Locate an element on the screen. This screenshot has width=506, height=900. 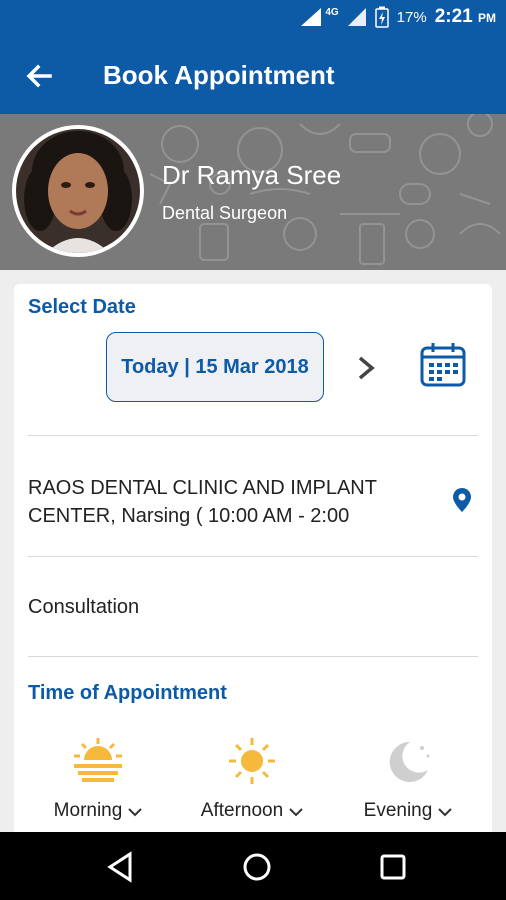
battery-level: 17% is located at coordinates (411, 17).